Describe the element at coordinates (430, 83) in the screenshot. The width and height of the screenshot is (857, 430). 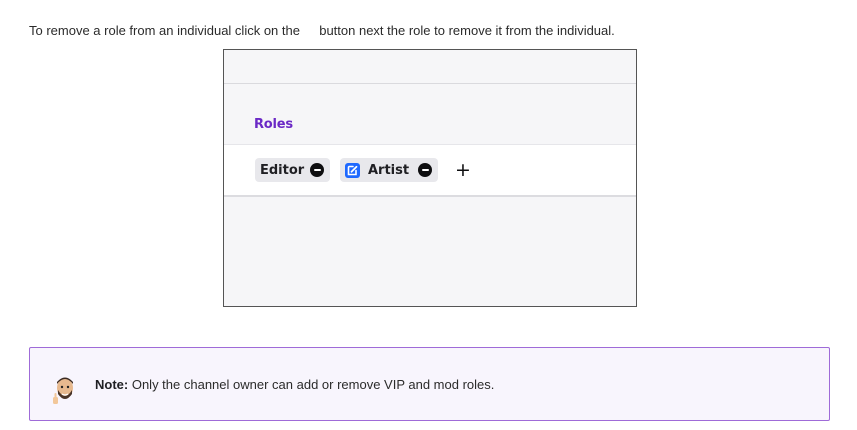
I see `panel-divider` at that location.